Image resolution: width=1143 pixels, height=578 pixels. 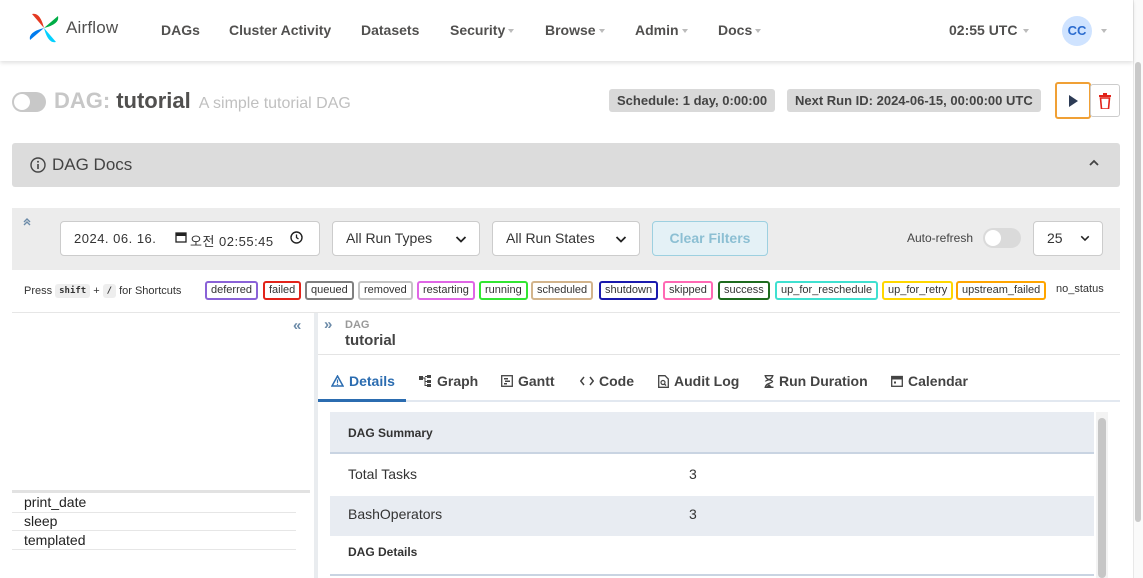 I want to click on table-row: BashOperators 3, so click(x=712, y=516).